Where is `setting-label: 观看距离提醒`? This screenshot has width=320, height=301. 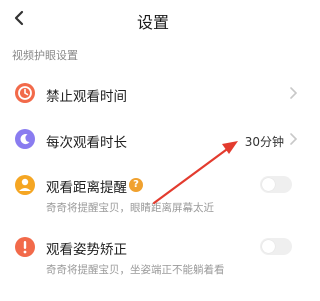 setting-label: 观看距离提醒 is located at coordinates (86, 188).